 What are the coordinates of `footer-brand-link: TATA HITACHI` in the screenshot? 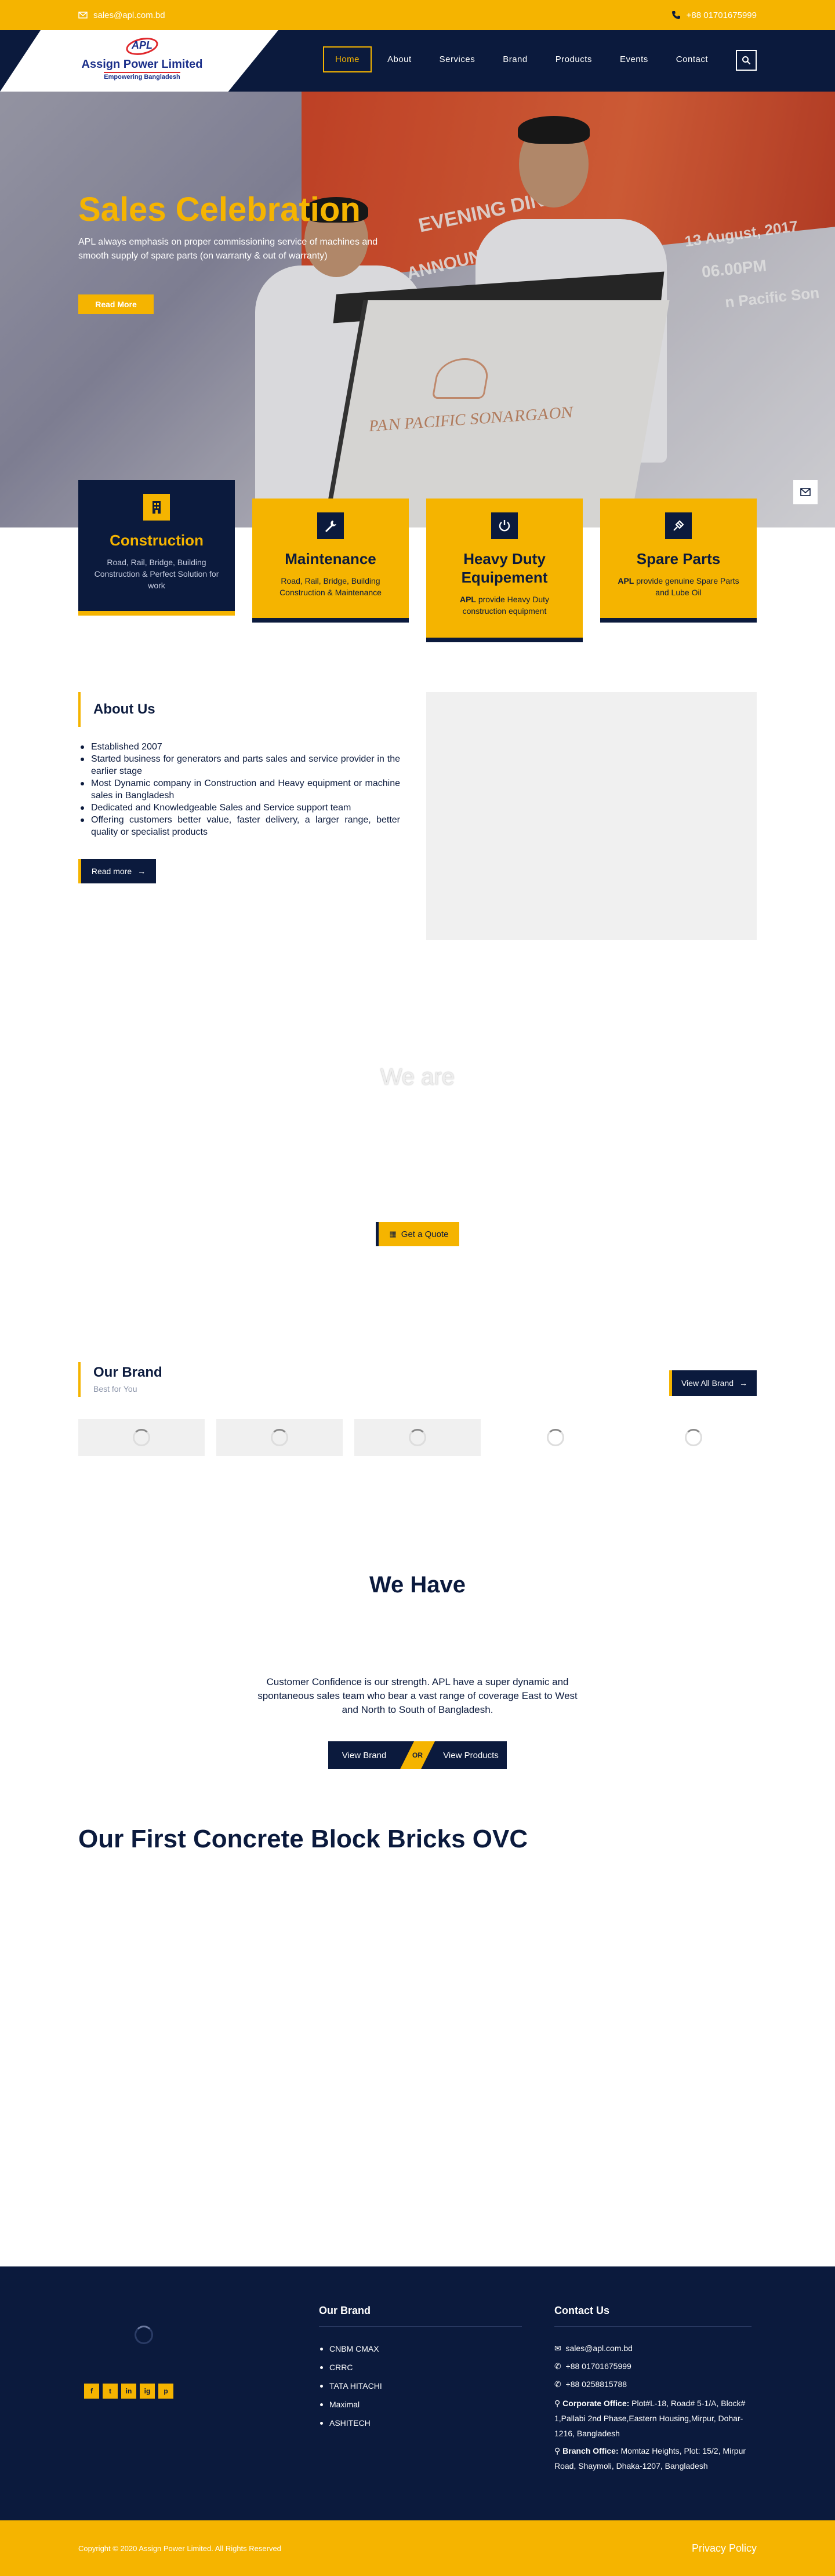 It's located at (421, 2386).